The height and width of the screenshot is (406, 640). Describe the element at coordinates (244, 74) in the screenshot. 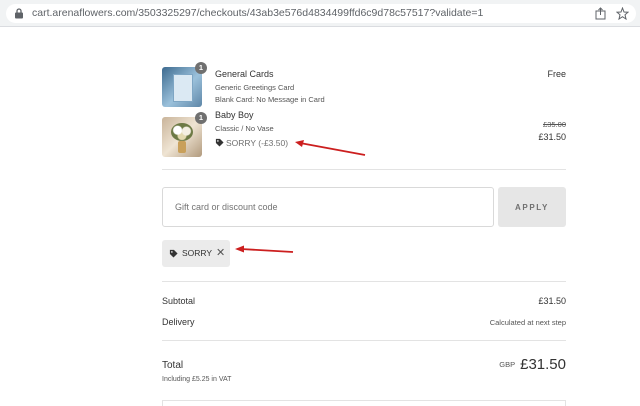

I see `item-name: General Cards` at that location.